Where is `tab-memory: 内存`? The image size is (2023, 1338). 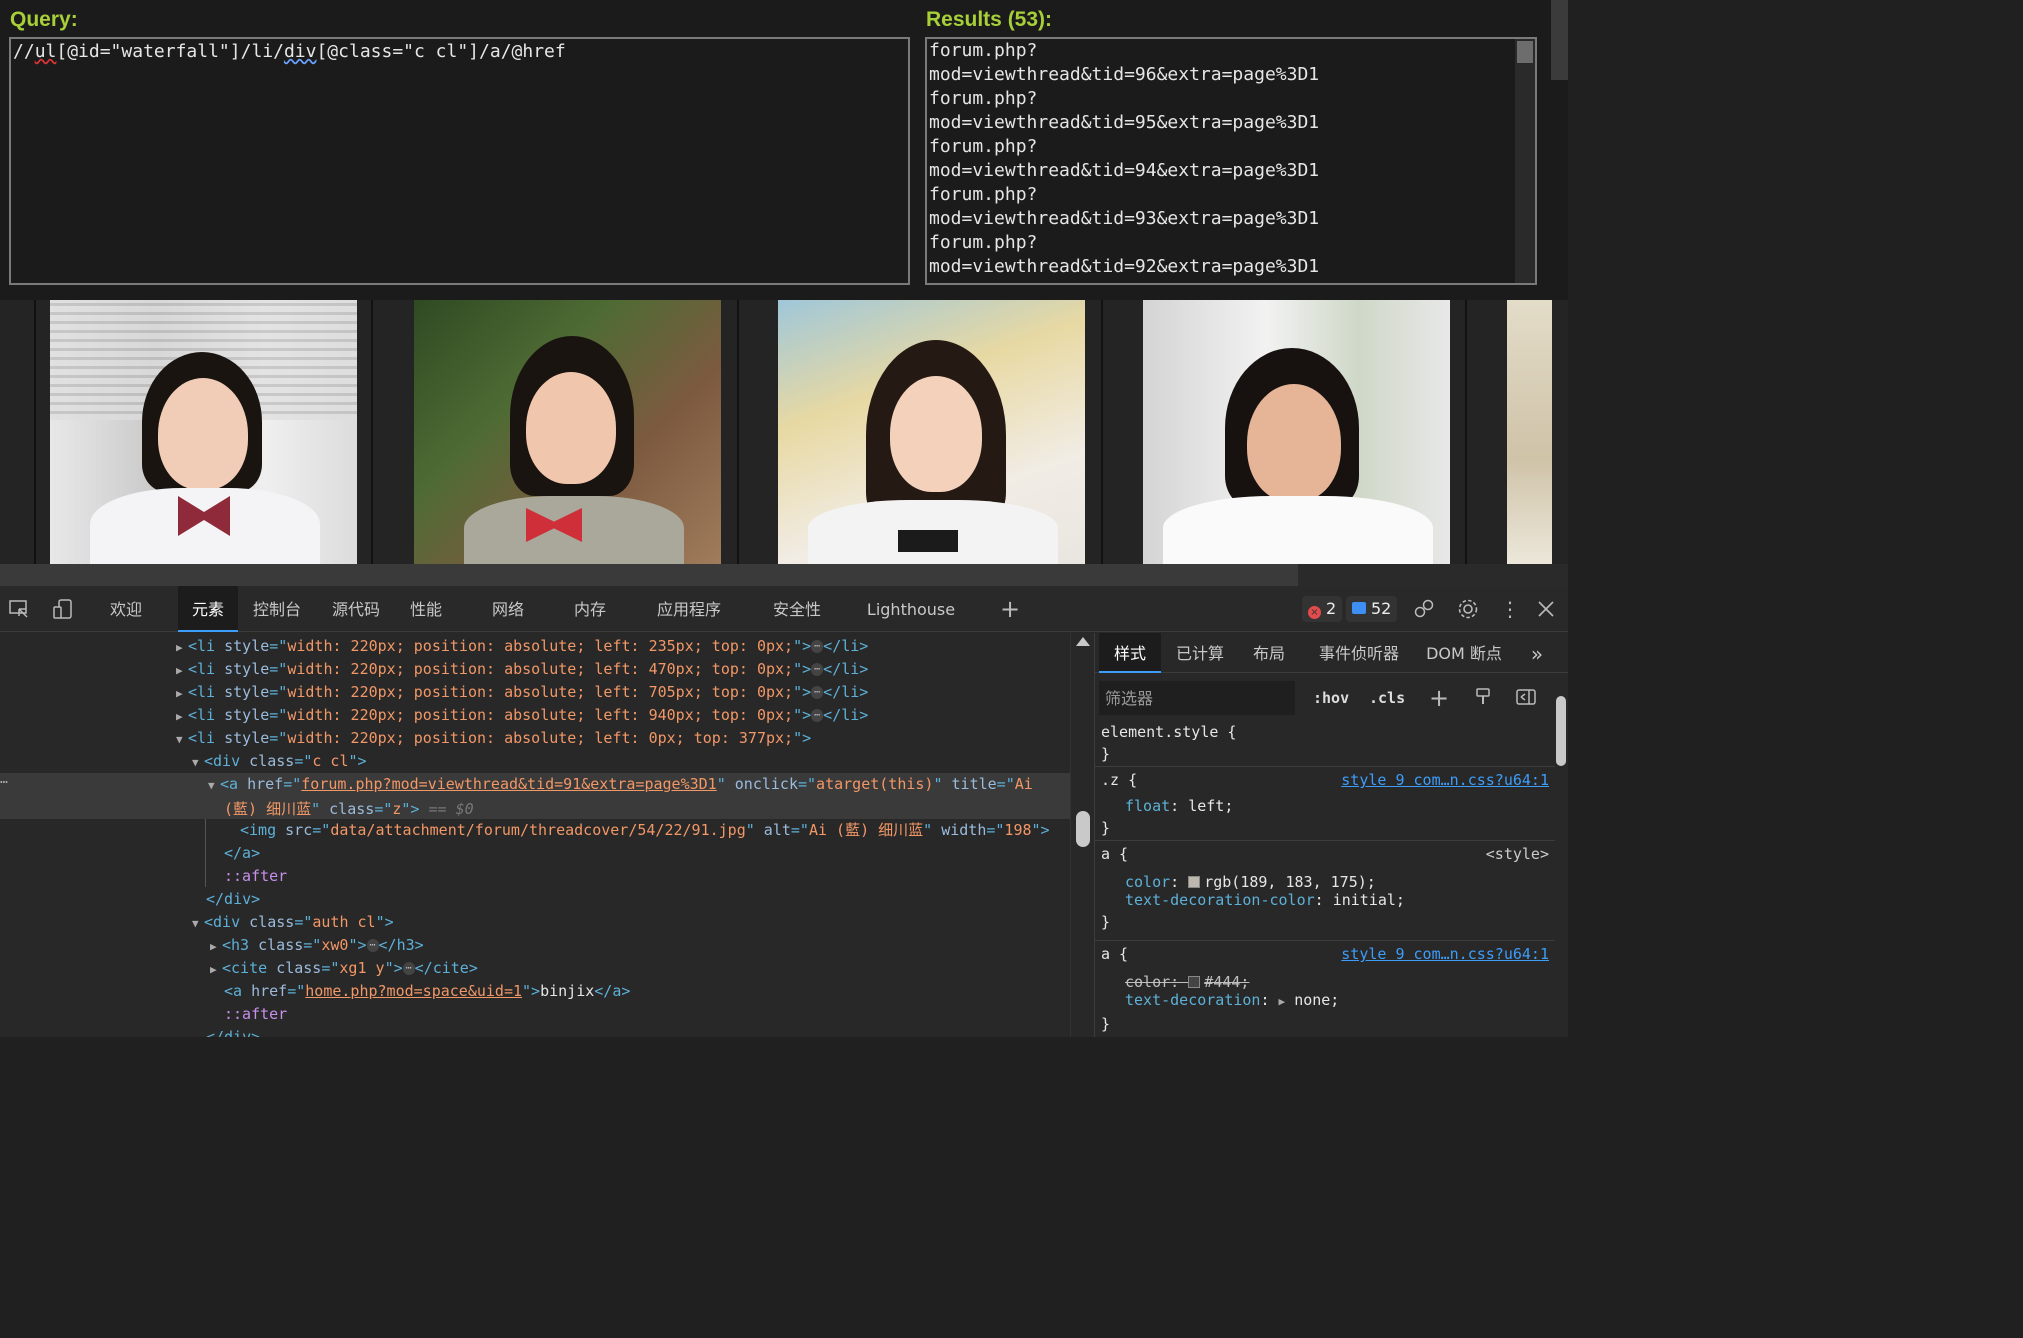
tab-memory: 内存 is located at coordinates (590, 609).